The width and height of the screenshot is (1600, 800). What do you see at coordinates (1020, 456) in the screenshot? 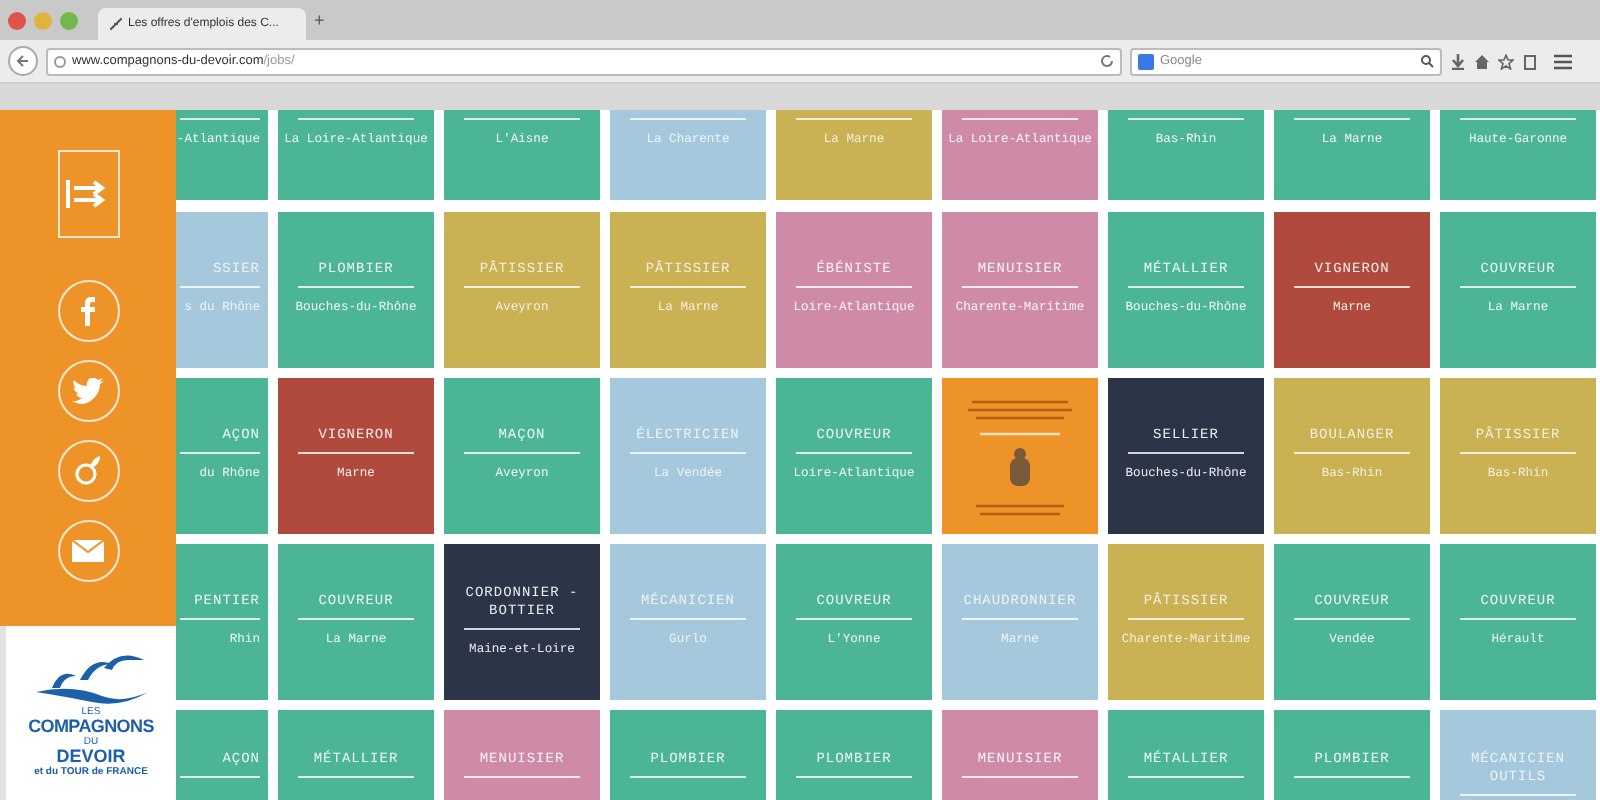
I see `promo-tile` at bounding box center [1020, 456].